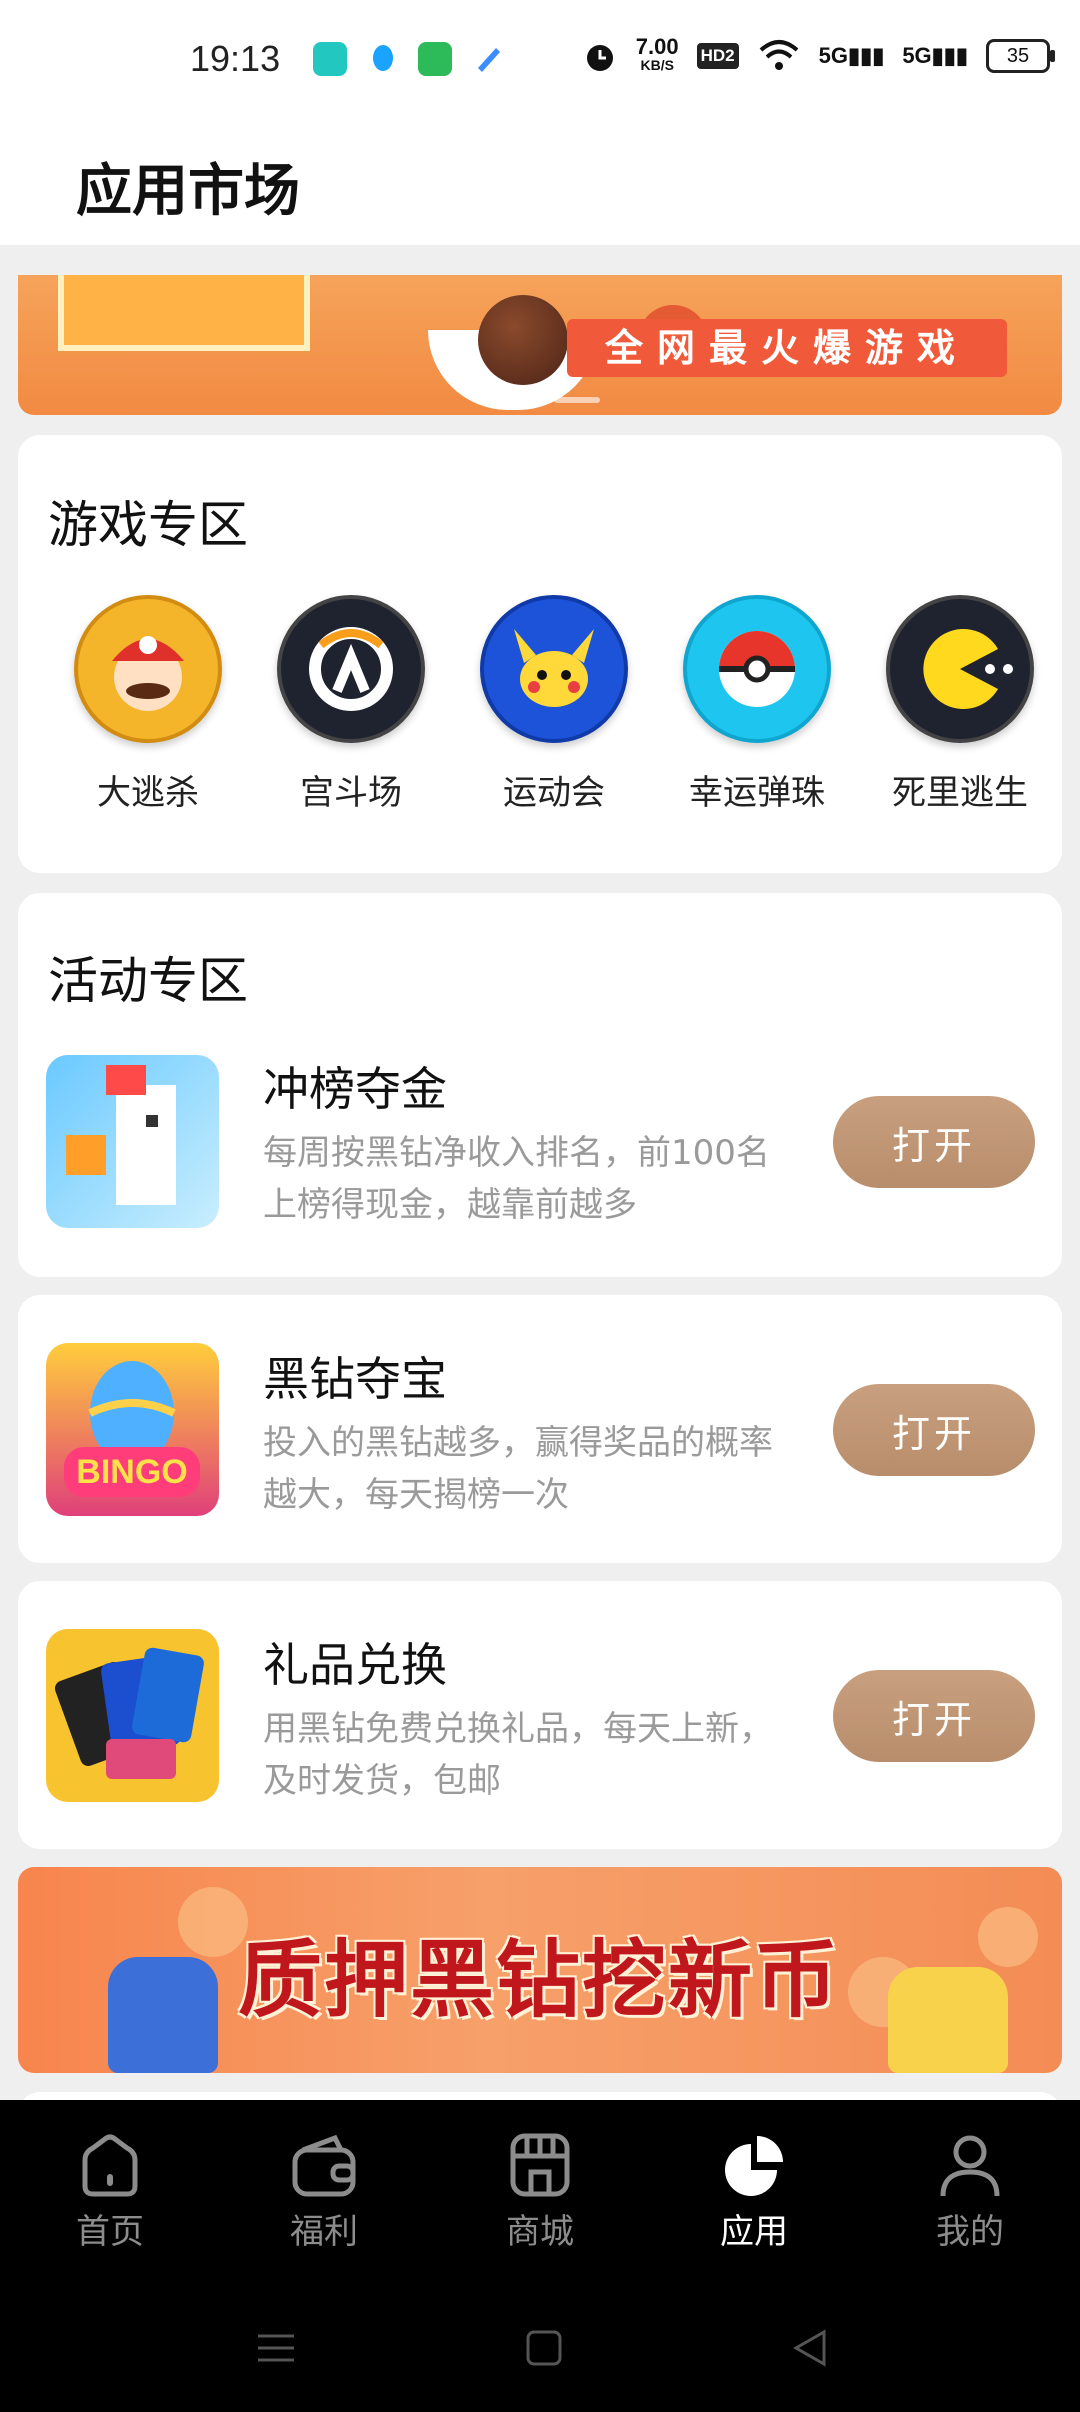 Image resolution: width=1080 pixels, height=2412 pixels. I want to click on game-name: 宫斗场, so click(351, 793).